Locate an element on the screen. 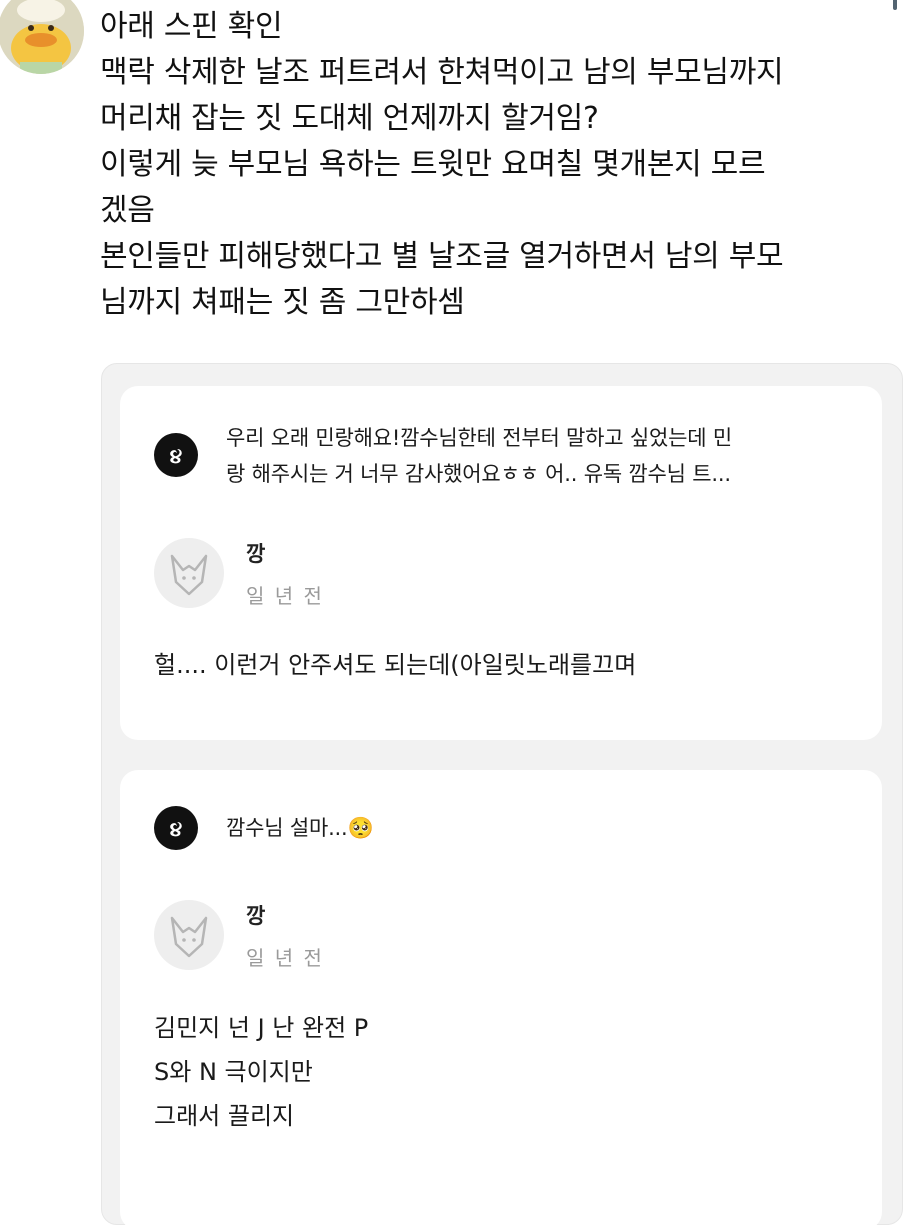 The height and width of the screenshot is (1230, 923). question-text: 깜수님 설마...🥺 is located at coordinates (300, 828).